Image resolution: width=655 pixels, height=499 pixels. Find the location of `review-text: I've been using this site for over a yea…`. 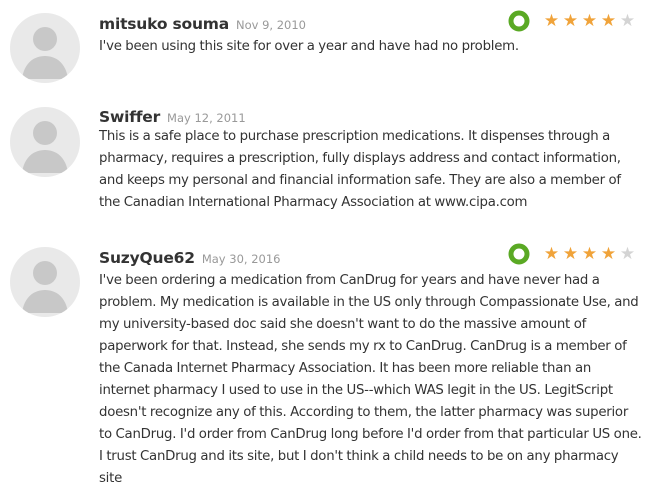

review-text: I've been using this site for over a yea… is located at coordinates (309, 46).